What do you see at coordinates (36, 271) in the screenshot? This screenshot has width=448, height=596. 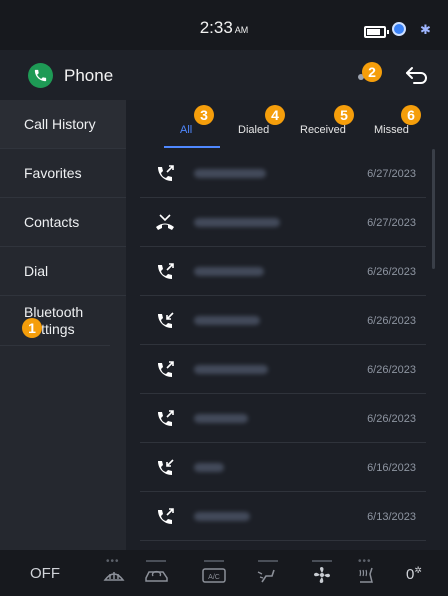 I see `sidebar-item-label: Dial` at bounding box center [36, 271].